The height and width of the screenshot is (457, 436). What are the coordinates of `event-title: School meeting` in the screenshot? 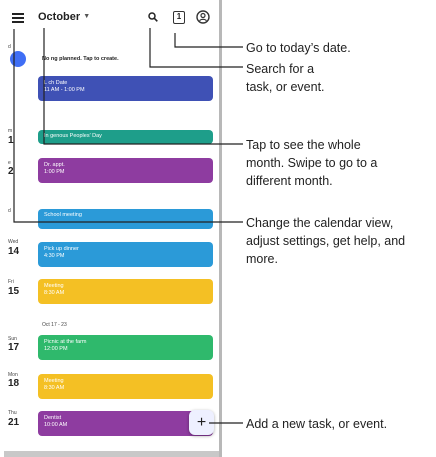 It's located at (63, 215).